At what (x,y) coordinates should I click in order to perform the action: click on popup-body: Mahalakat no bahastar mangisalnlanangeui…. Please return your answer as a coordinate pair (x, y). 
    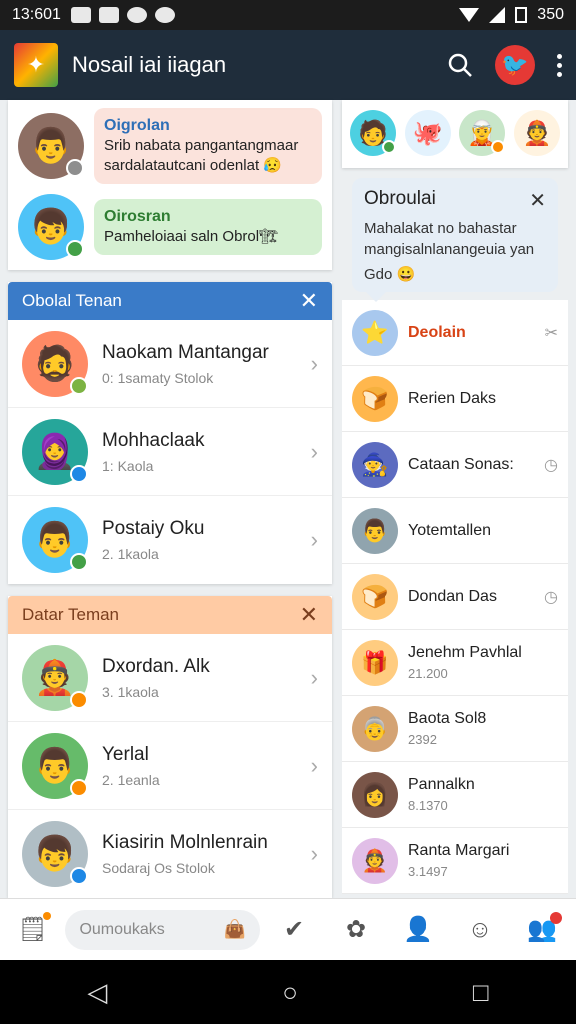
    Looking at the image, I should click on (449, 239).